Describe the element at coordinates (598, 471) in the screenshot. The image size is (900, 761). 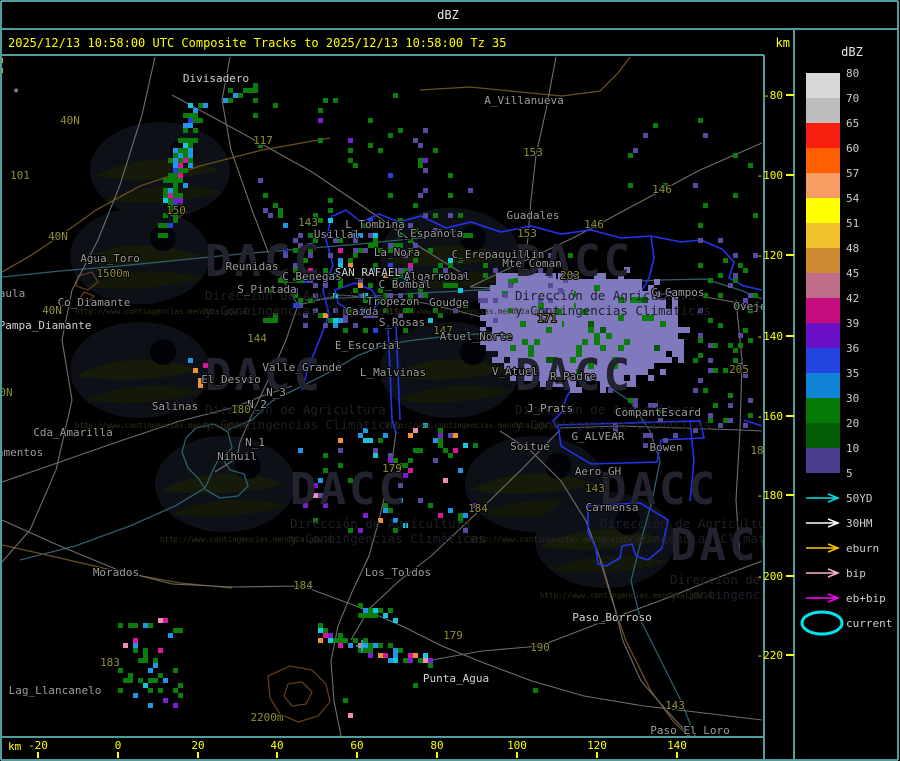
I see `map-label: Aero_GH` at that location.